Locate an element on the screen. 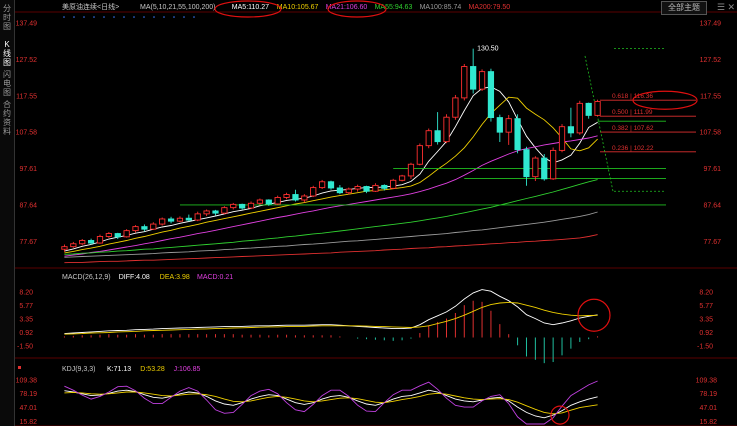 This screenshot has width=737, height=426. kdj-y-tick-right: 15.82 is located at coordinates (708, 422).